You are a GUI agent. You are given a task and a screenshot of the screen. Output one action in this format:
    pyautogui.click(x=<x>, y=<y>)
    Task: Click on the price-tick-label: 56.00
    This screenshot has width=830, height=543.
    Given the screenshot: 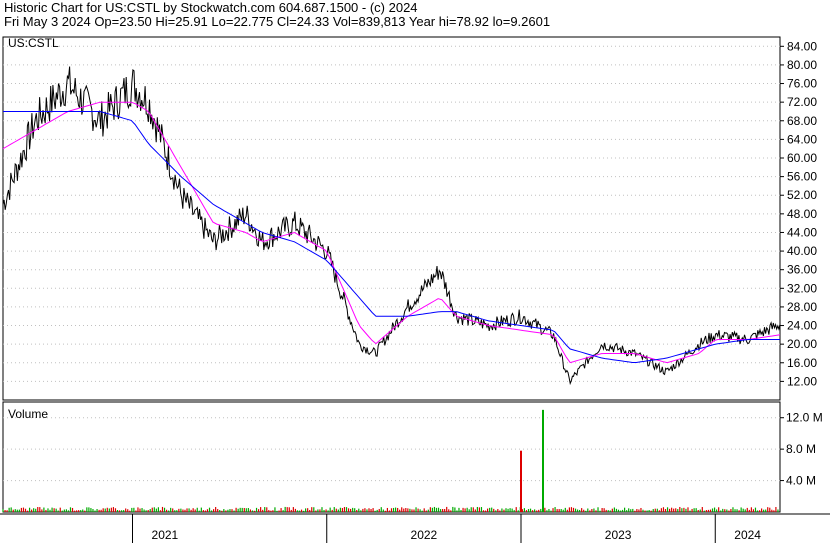 What is the action you would take?
    pyautogui.click(x=802, y=177)
    